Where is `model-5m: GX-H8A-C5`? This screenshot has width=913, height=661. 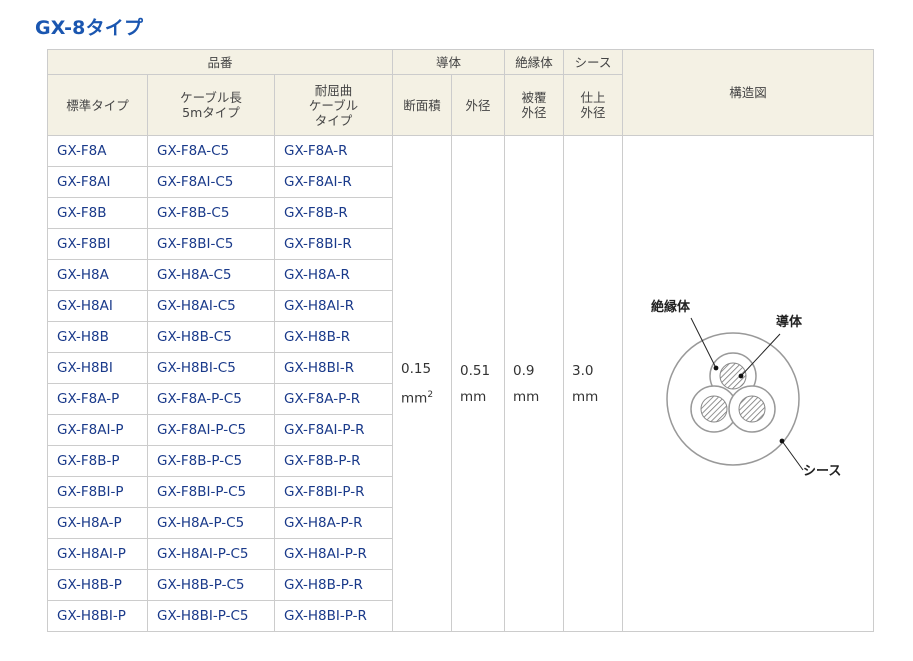
model-5m: GX-H8A-C5 is located at coordinates (211, 275).